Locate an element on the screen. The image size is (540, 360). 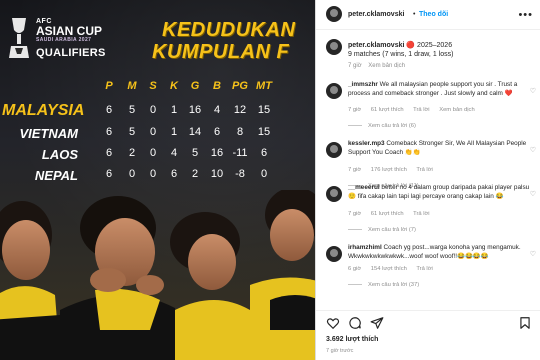
standings-subtitle: KUMPULAN F is located at coordinates (221, 52).